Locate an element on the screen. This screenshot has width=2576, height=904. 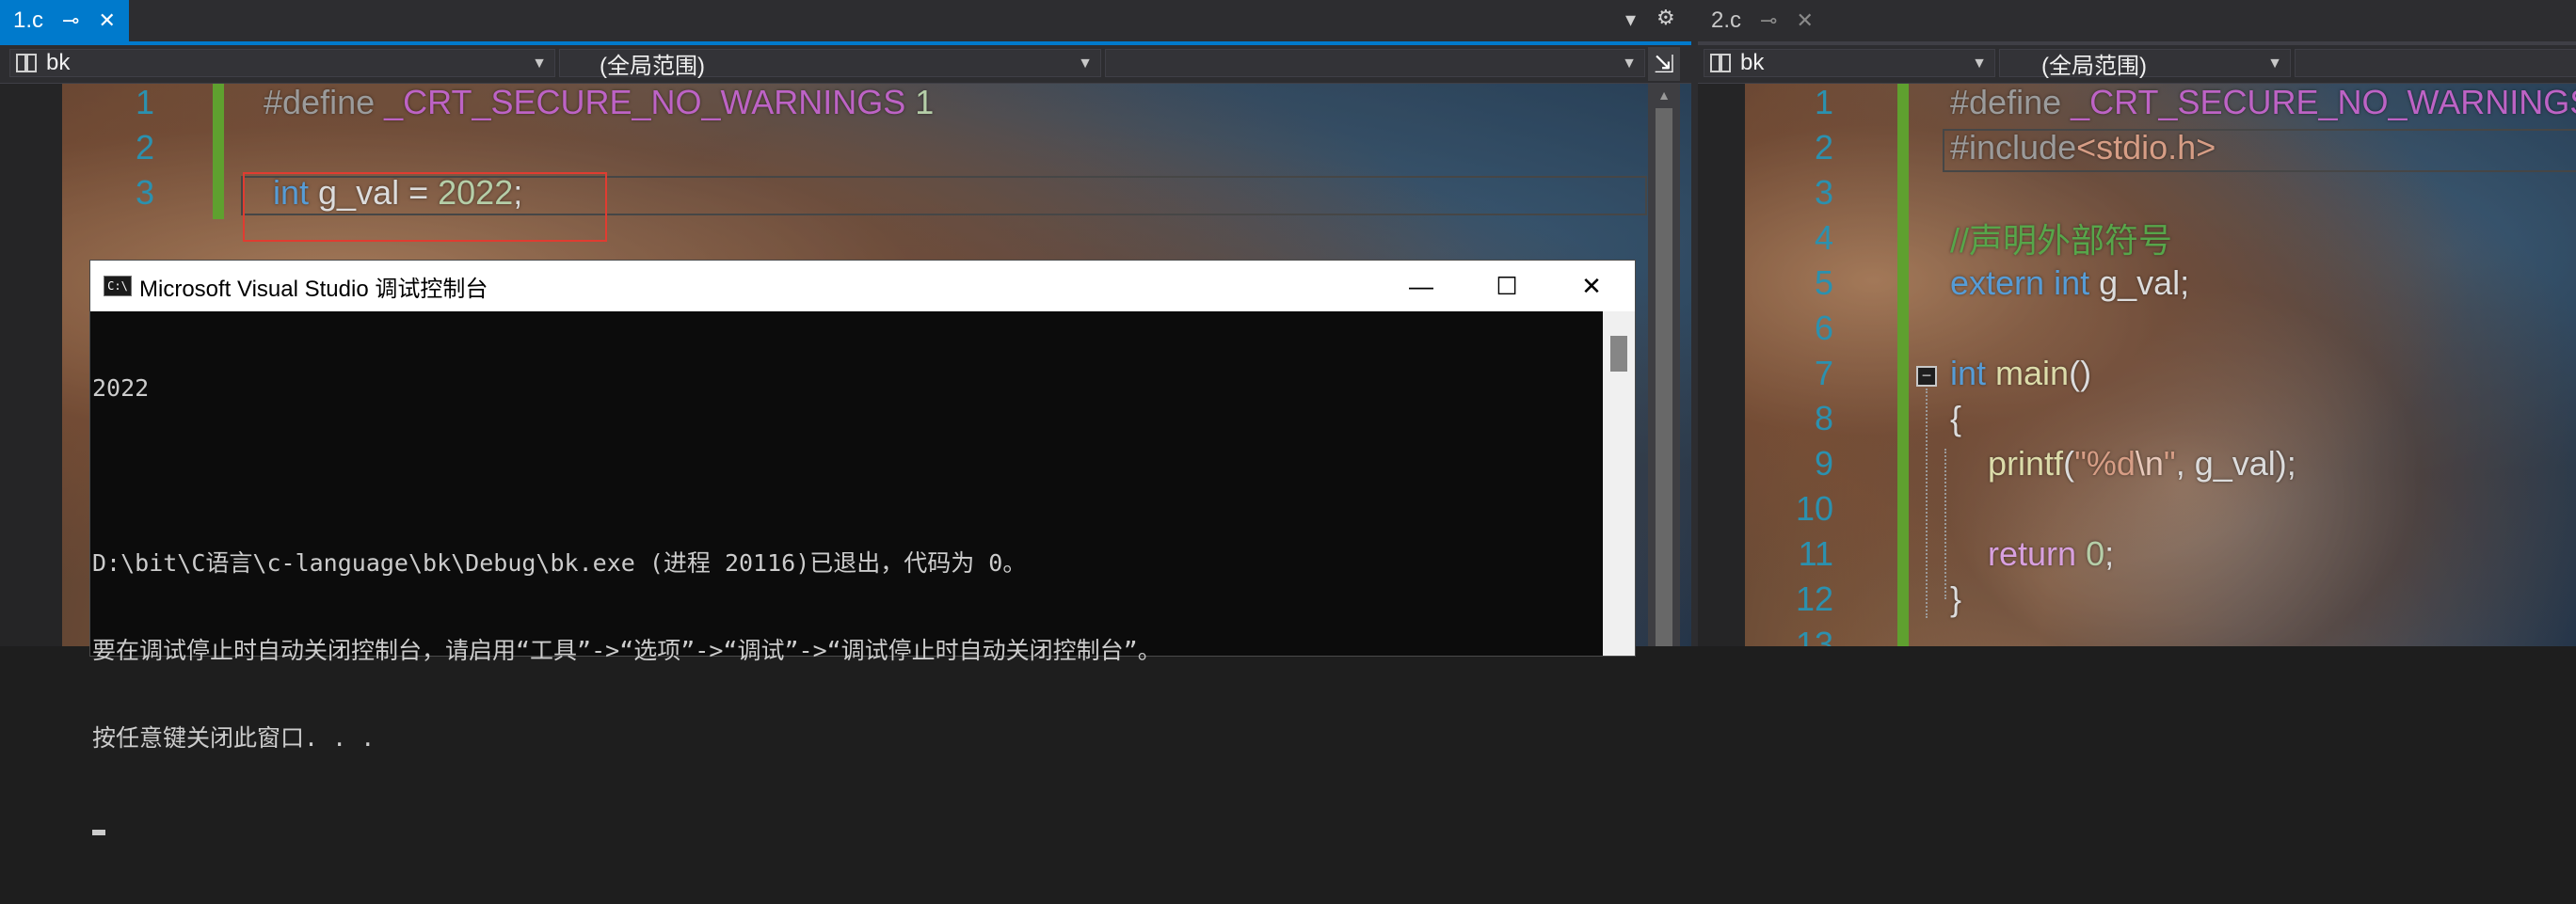
navigation-bar: bk ▼ (全局范围) ▼ ▼ is located at coordinates (845, 64).